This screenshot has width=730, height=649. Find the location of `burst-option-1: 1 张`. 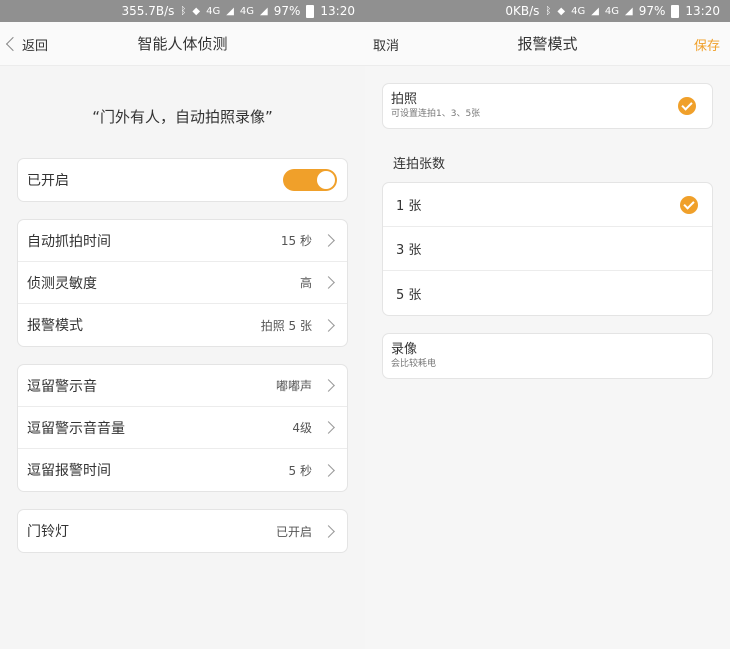

burst-option-1: 1 张 is located at coordinates (547, 205).